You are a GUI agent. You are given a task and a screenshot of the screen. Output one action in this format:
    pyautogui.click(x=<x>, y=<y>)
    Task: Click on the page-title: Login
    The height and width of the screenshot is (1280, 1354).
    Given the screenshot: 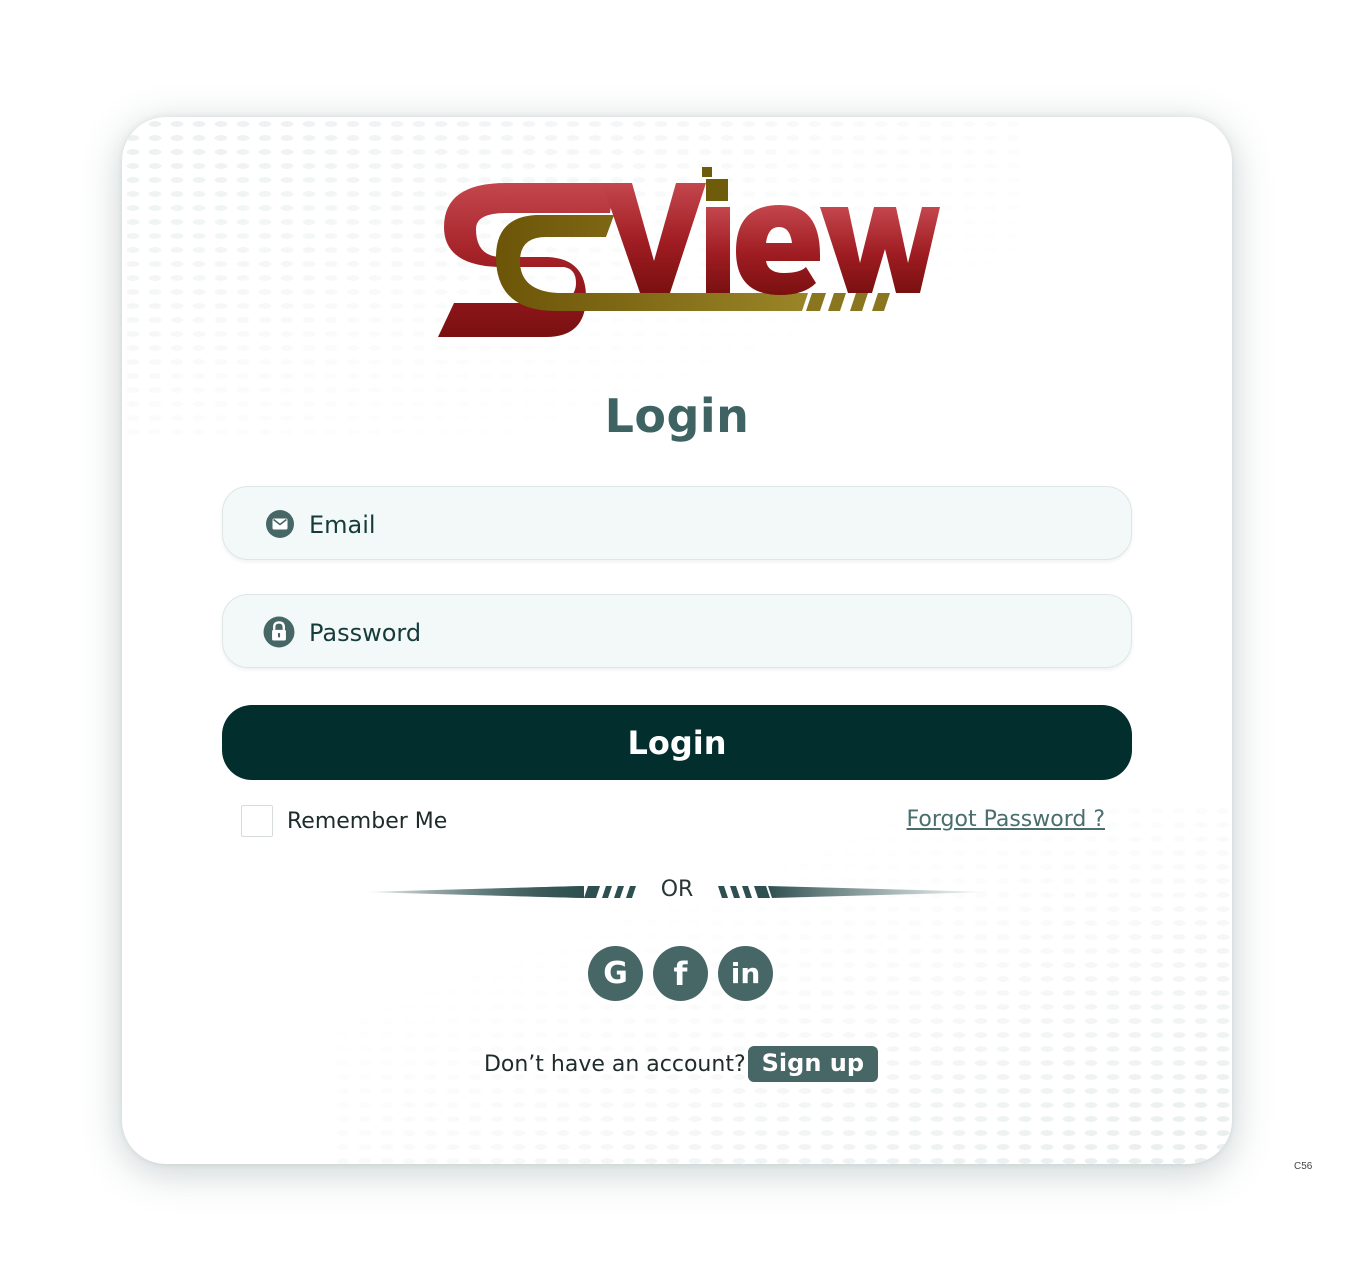 What is the action you would take?
    pyautogui.click(x=677, y=416)
    